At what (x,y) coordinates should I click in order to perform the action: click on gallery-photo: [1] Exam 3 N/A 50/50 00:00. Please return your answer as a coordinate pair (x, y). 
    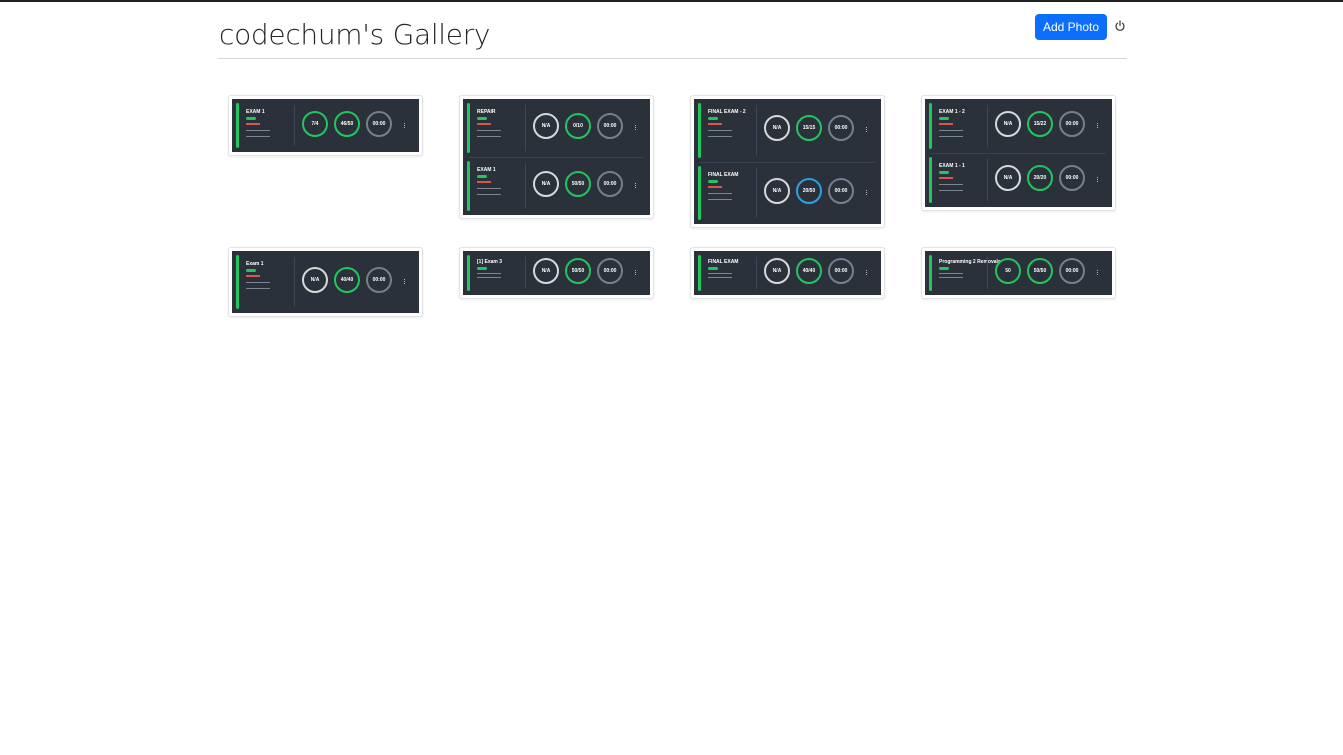
    Looking at the image, I should click on (556, 273).